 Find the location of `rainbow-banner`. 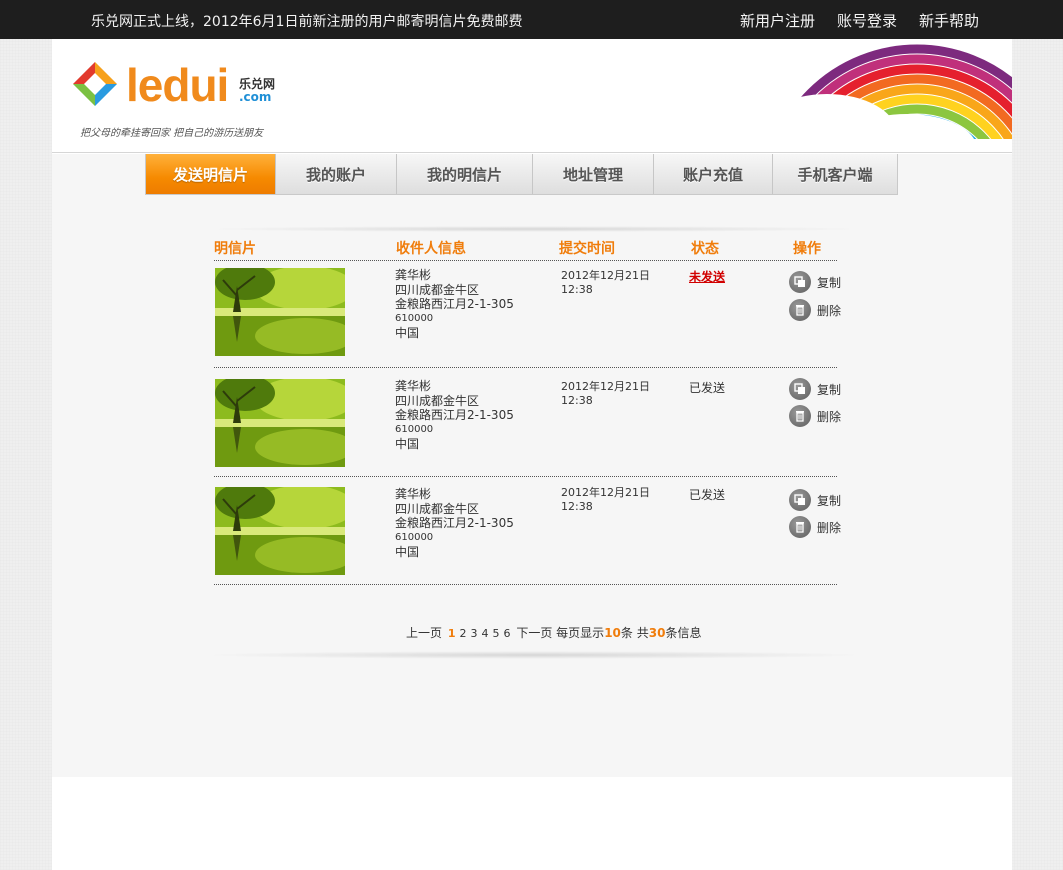

rainbow-banner is located at coordinates (814, 92).